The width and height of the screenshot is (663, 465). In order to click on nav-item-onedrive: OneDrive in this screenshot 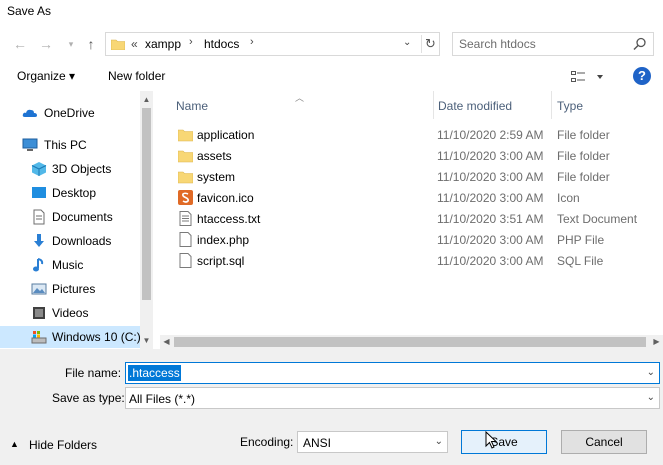, I will do `click(70, 113)`.